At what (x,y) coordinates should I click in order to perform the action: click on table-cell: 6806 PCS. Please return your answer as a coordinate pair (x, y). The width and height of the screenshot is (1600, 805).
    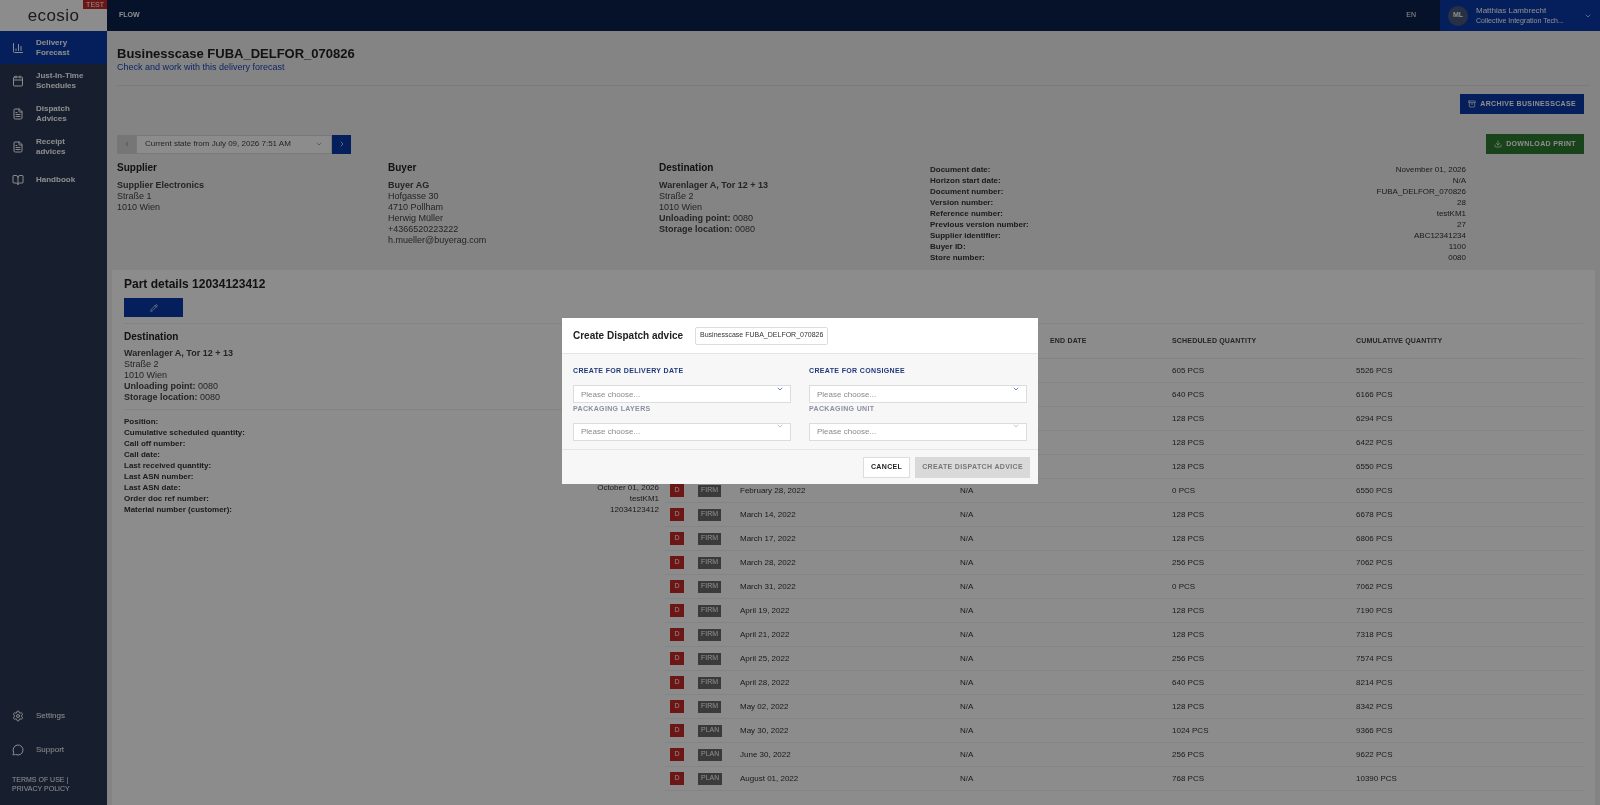
    Looking at the image, I should click on (1374, 538).